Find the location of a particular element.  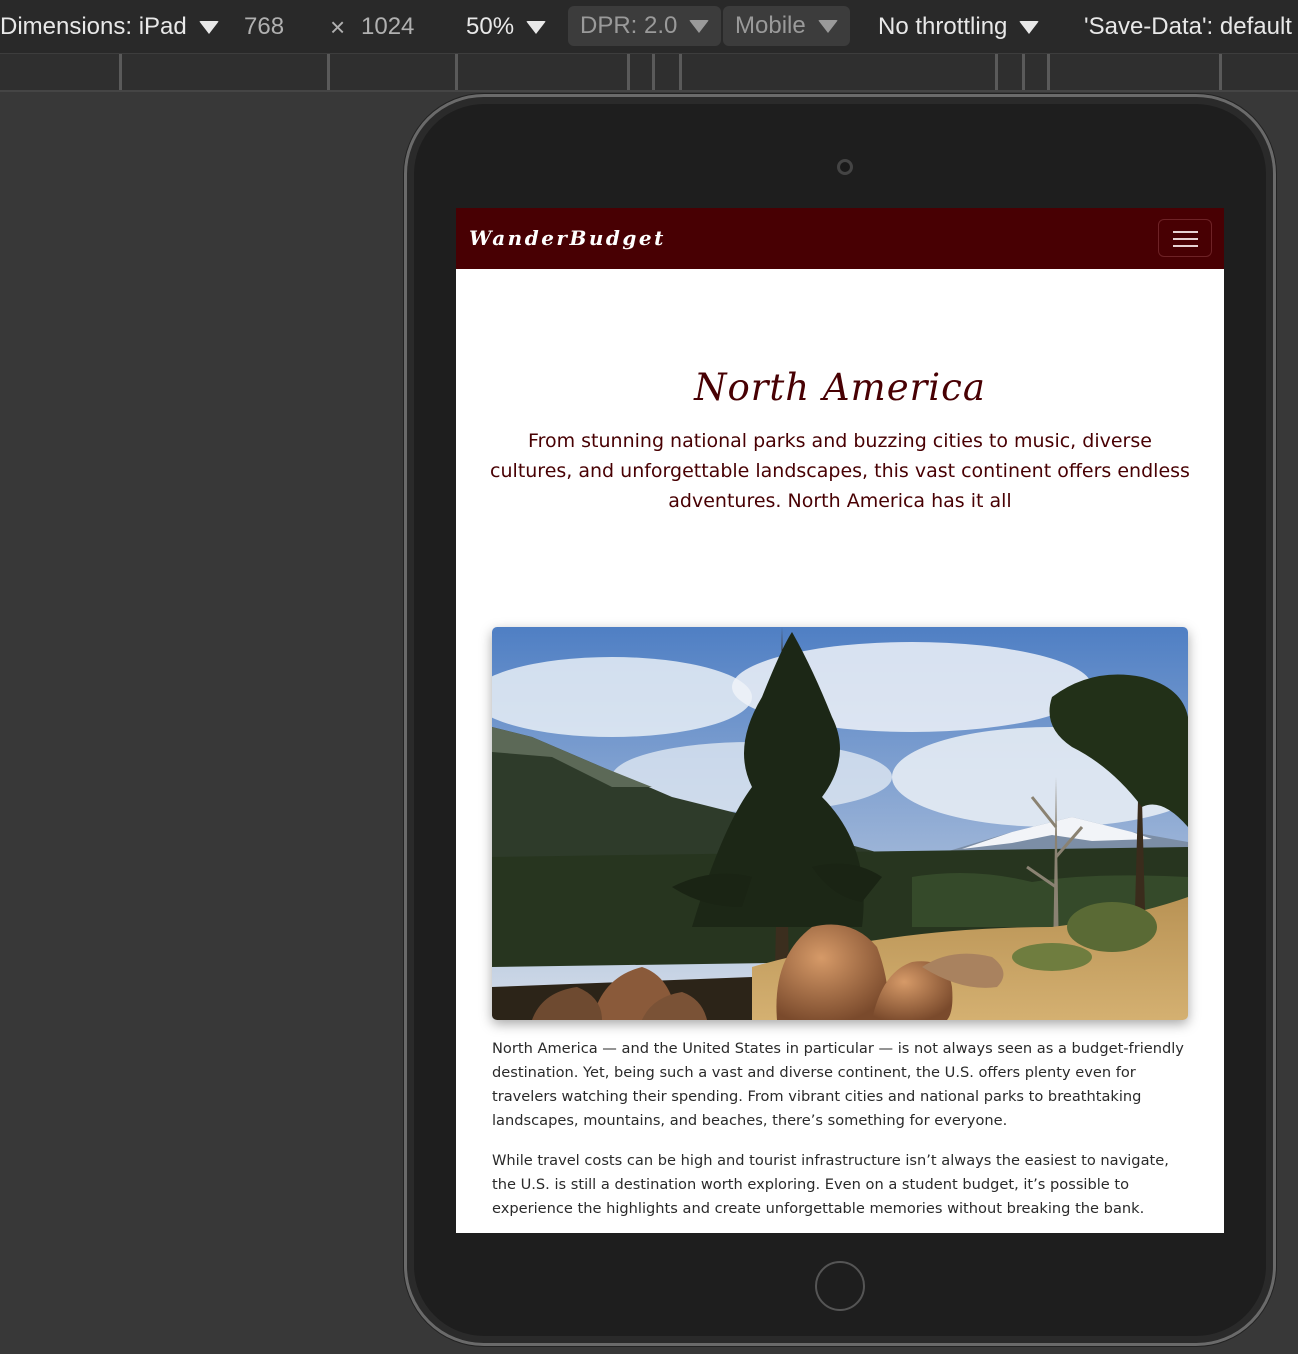

dpr-label: DPR: 2.0 is located at coordinates (629, 25).